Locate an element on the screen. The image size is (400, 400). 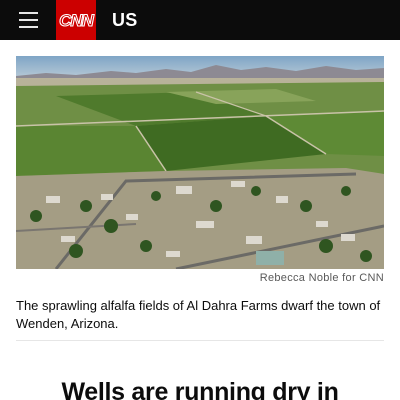
menu-line-middle is located at coordinates (28, 20).